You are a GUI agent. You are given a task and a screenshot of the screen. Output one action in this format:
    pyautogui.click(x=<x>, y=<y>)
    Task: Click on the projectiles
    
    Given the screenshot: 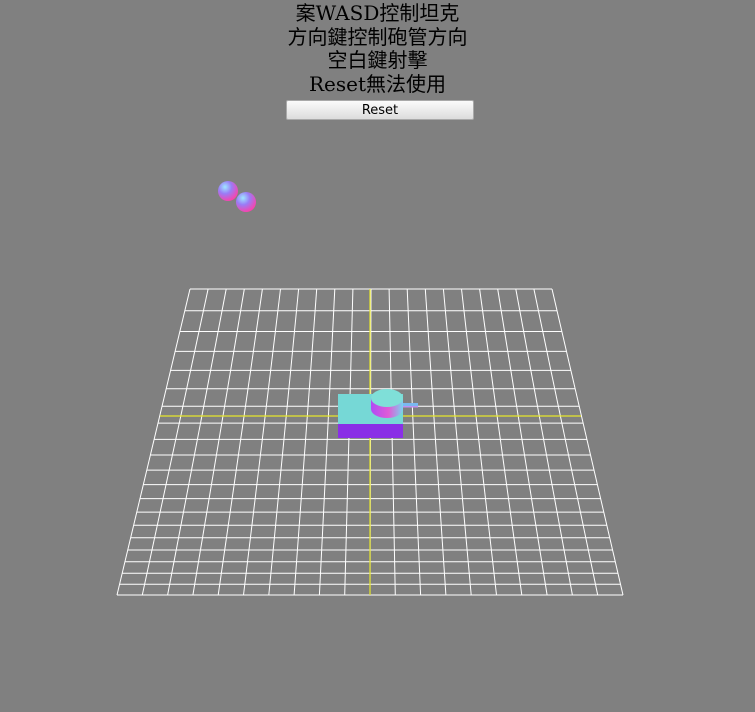 What is the action you would take?
    pyautogui.click(x=237, y=196)
    